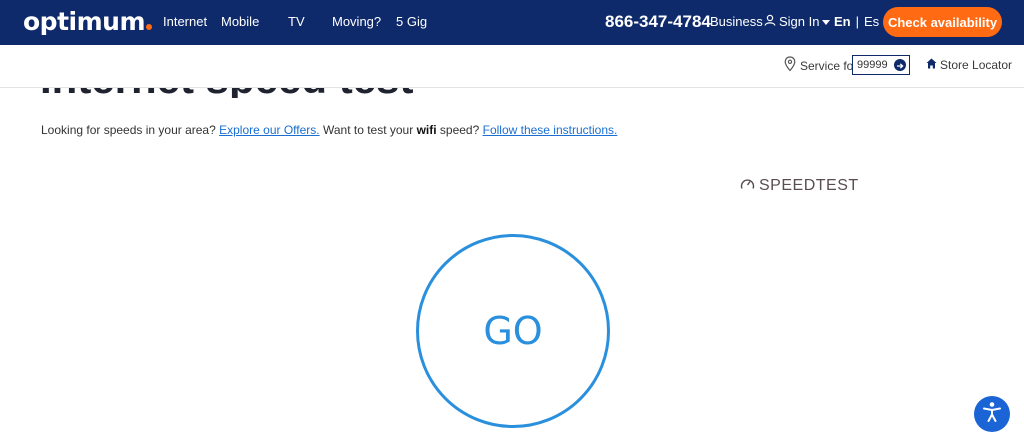 This screenshot has height=435, width=1024. I want to click on language-switcher: En | Es, so click(856, 22).